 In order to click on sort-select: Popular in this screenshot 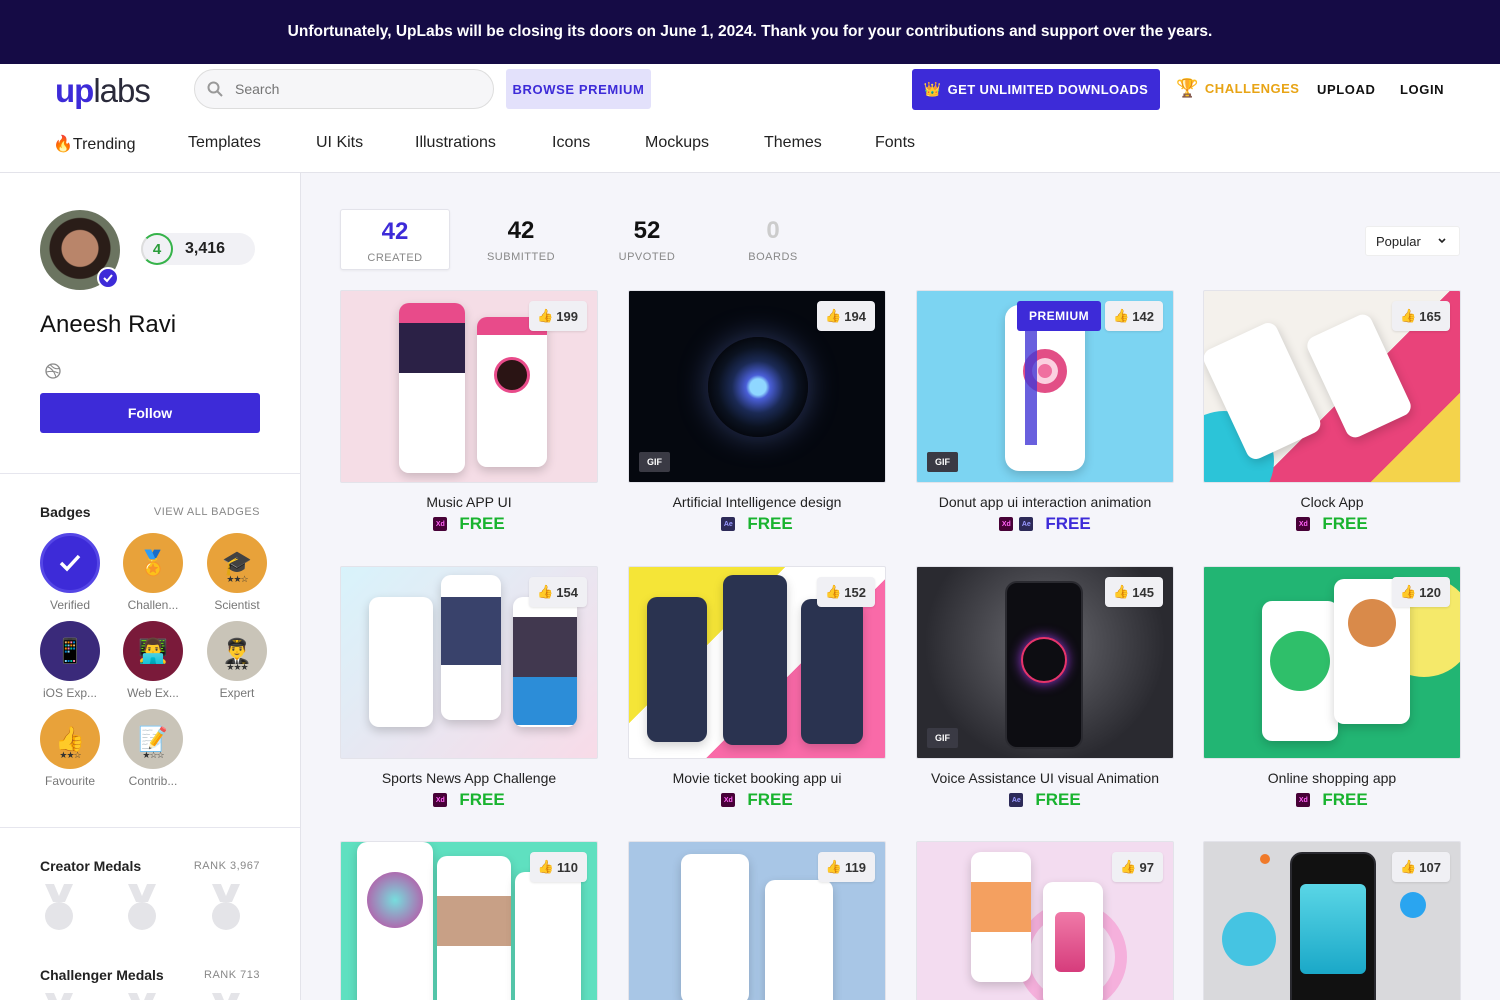, I will do `click(1412, 241)`.